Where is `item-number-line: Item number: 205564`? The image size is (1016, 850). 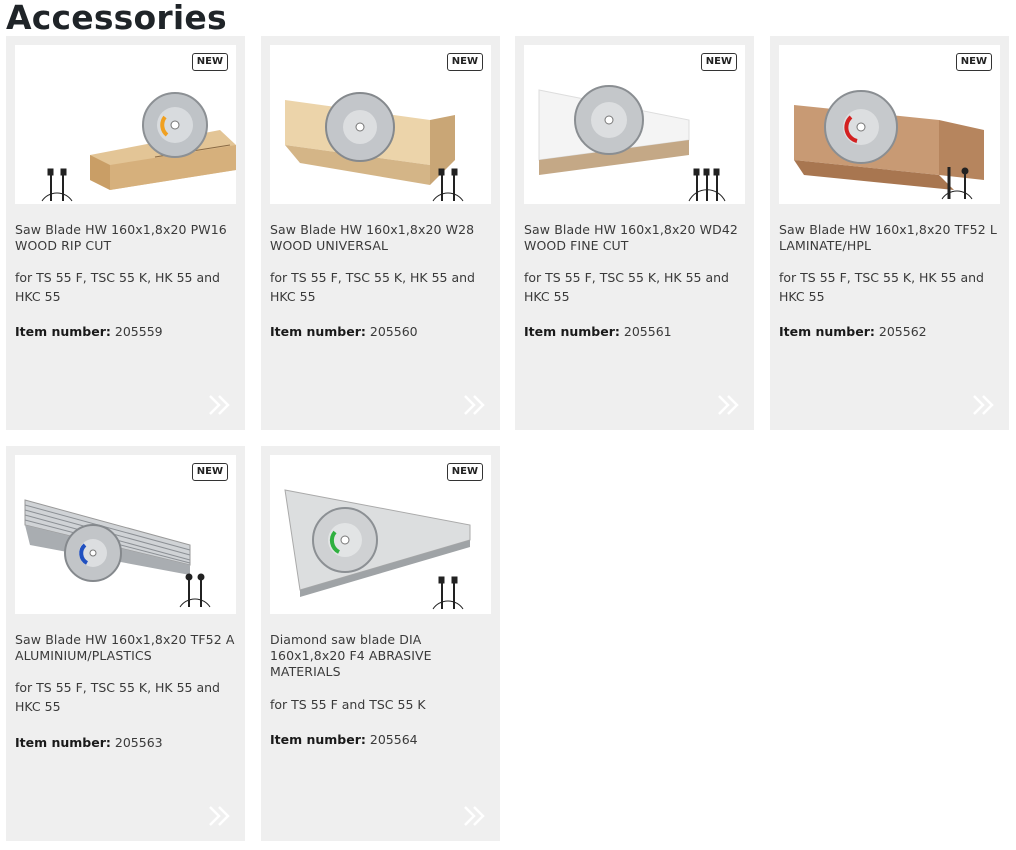 item-number-line: Item number: 205564 is located at coordinates (381, 740).